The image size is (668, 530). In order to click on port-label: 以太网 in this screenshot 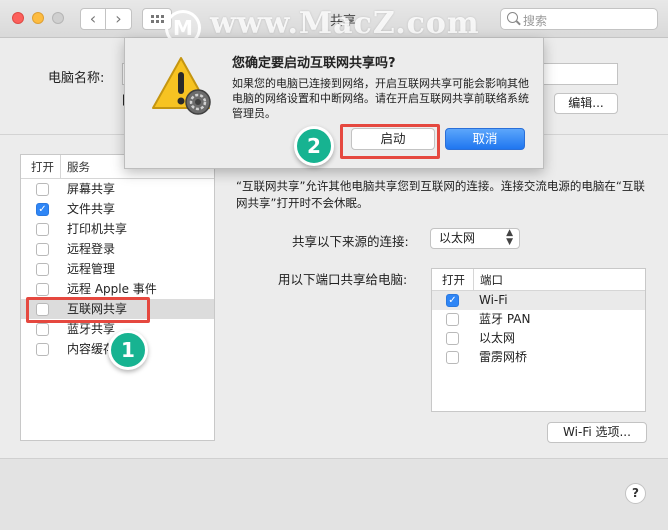, I will do `click(497, 338)`.